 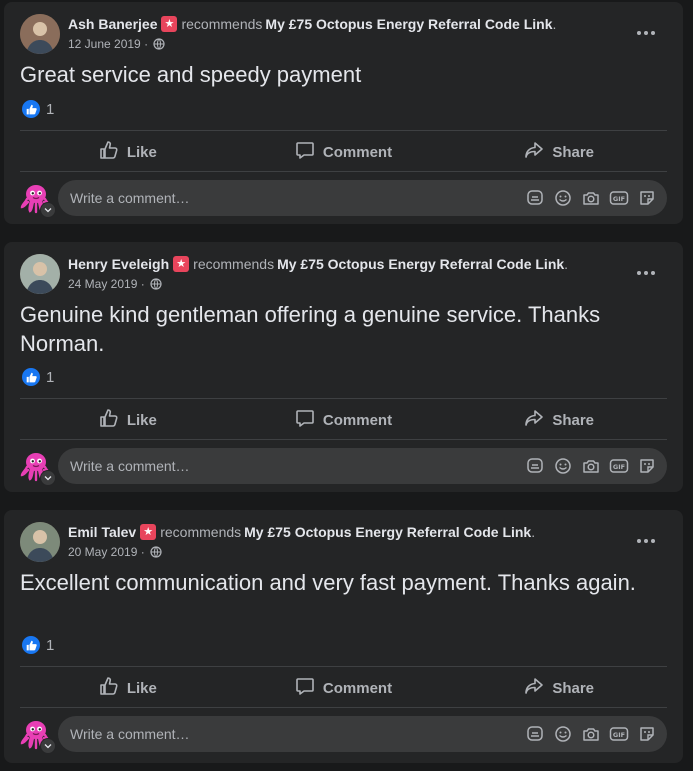 I want to click on post-meta: 12 June 2019 ·, so click(x=117, y=45).